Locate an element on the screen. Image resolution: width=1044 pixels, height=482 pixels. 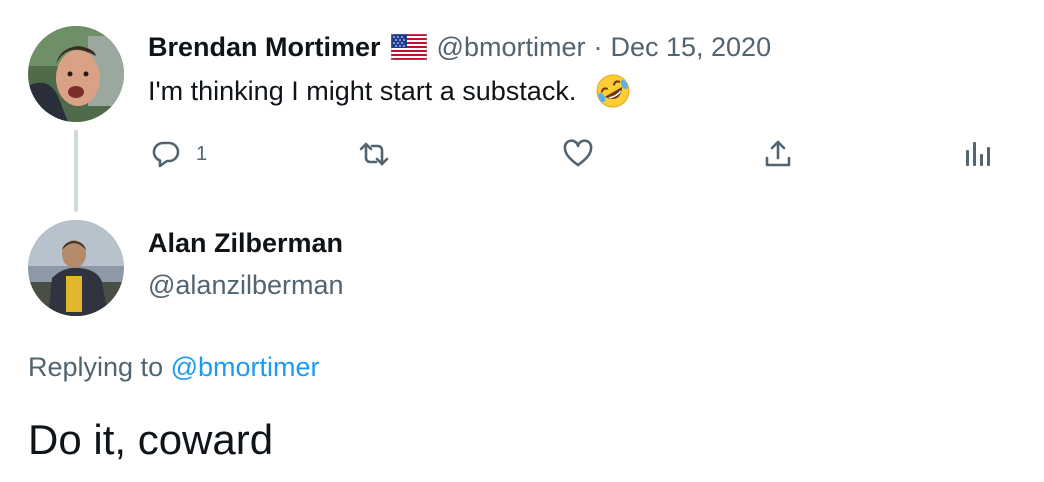
author-name: Brendan Mortimer is located at coordinates (264, 47).